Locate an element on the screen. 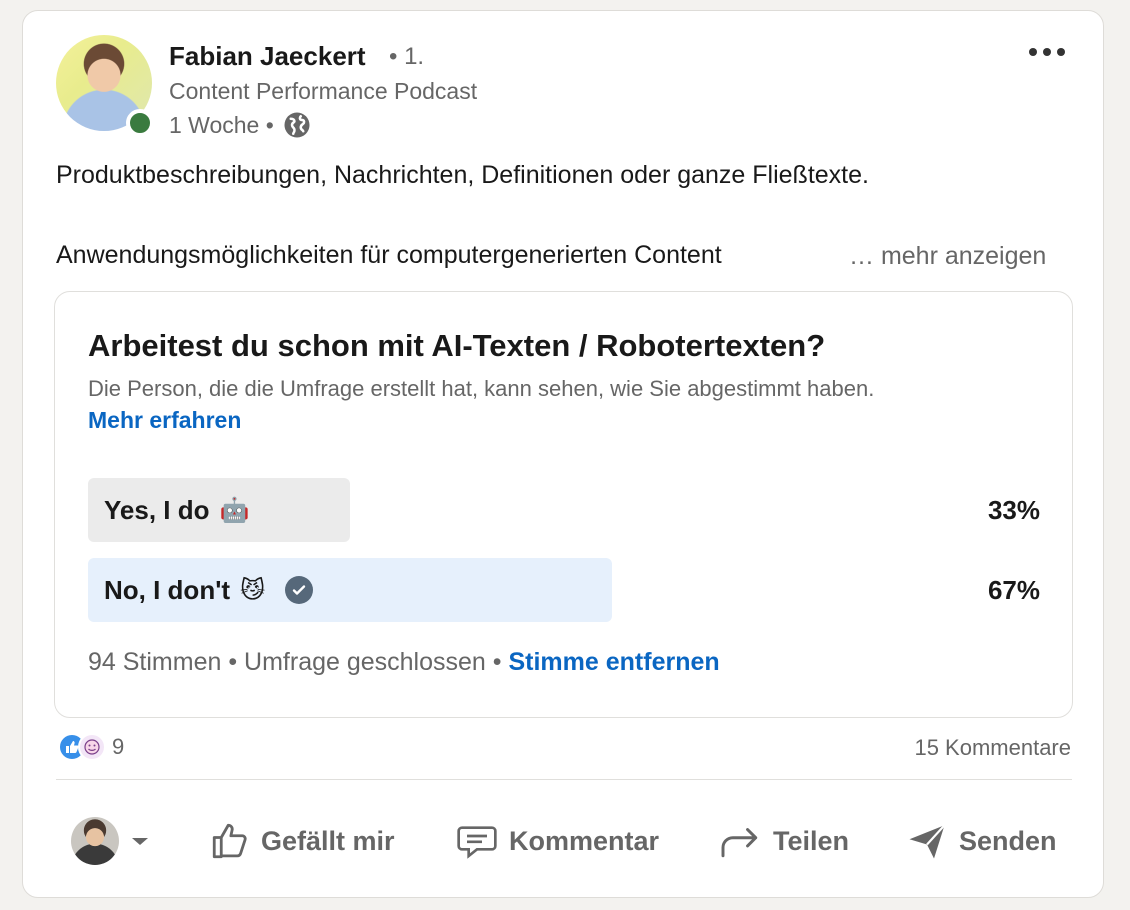 This screenshot has width=1130, height=910. remove-vote-link: Stimme entfernen is located at coordinates (613, 662).